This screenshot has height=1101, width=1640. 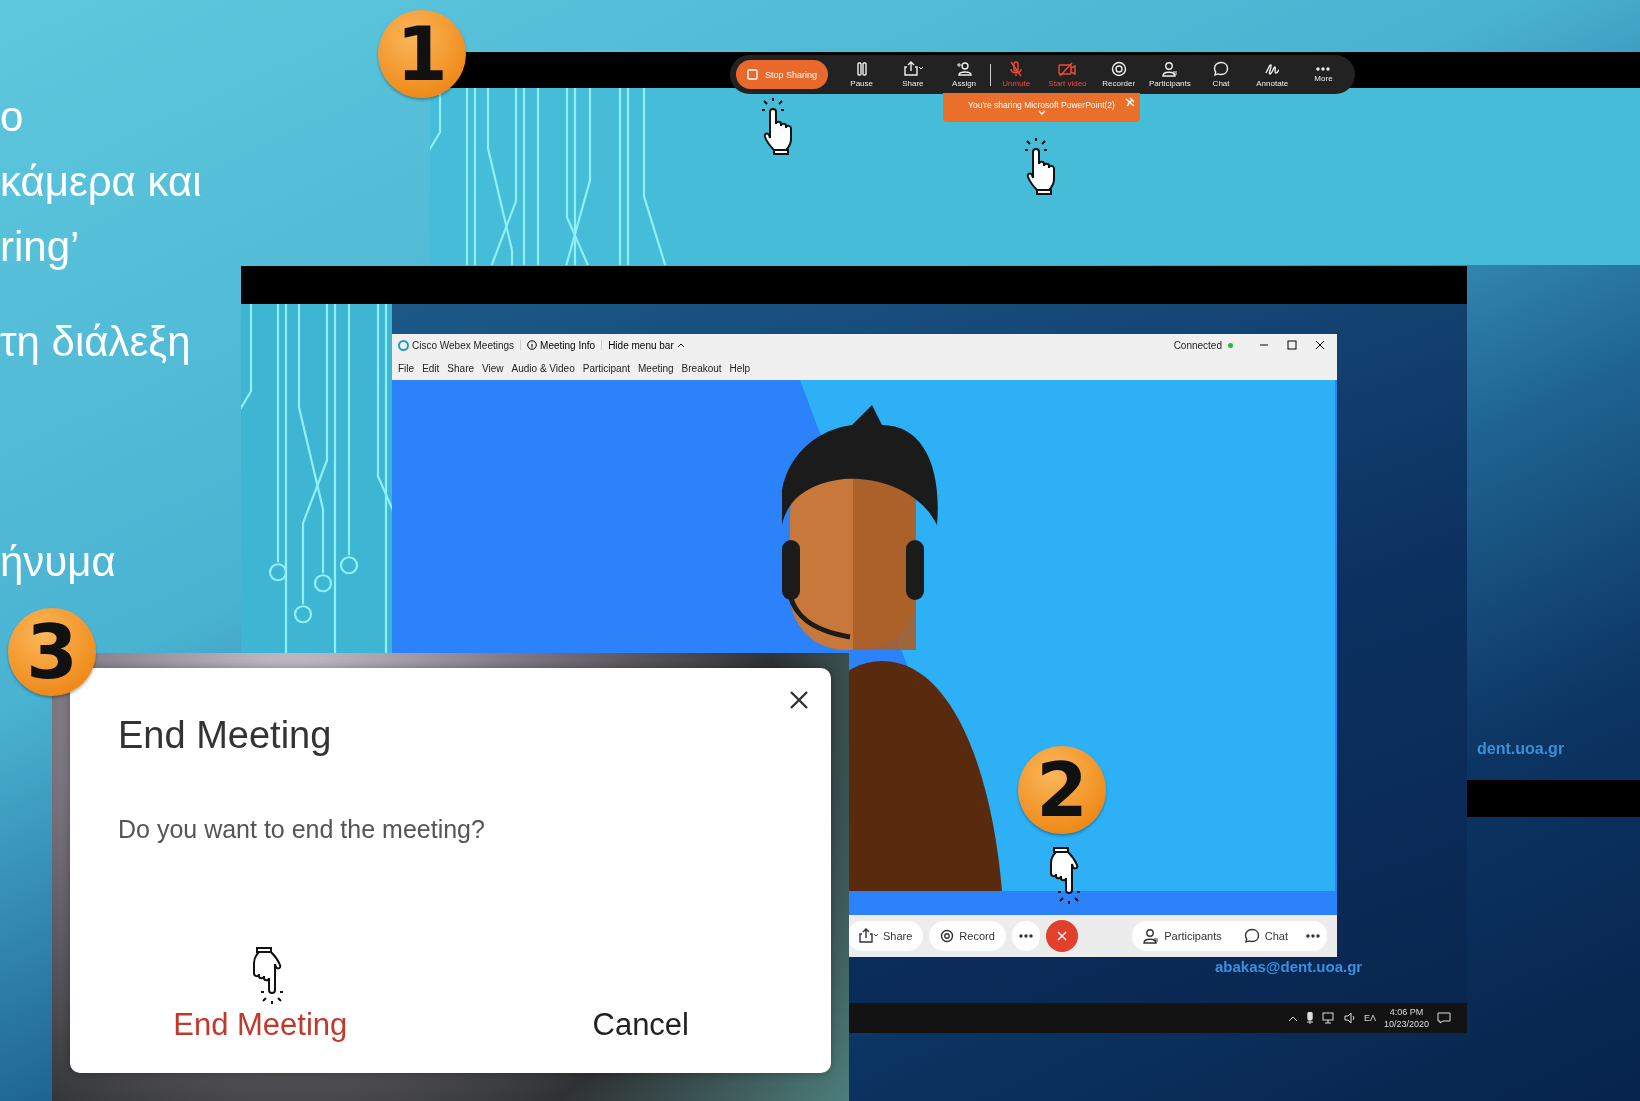 What do you see at coordinates (740, 368) in the screenshot?
I see `menu-item: Help` at bounding box center [740, 368].